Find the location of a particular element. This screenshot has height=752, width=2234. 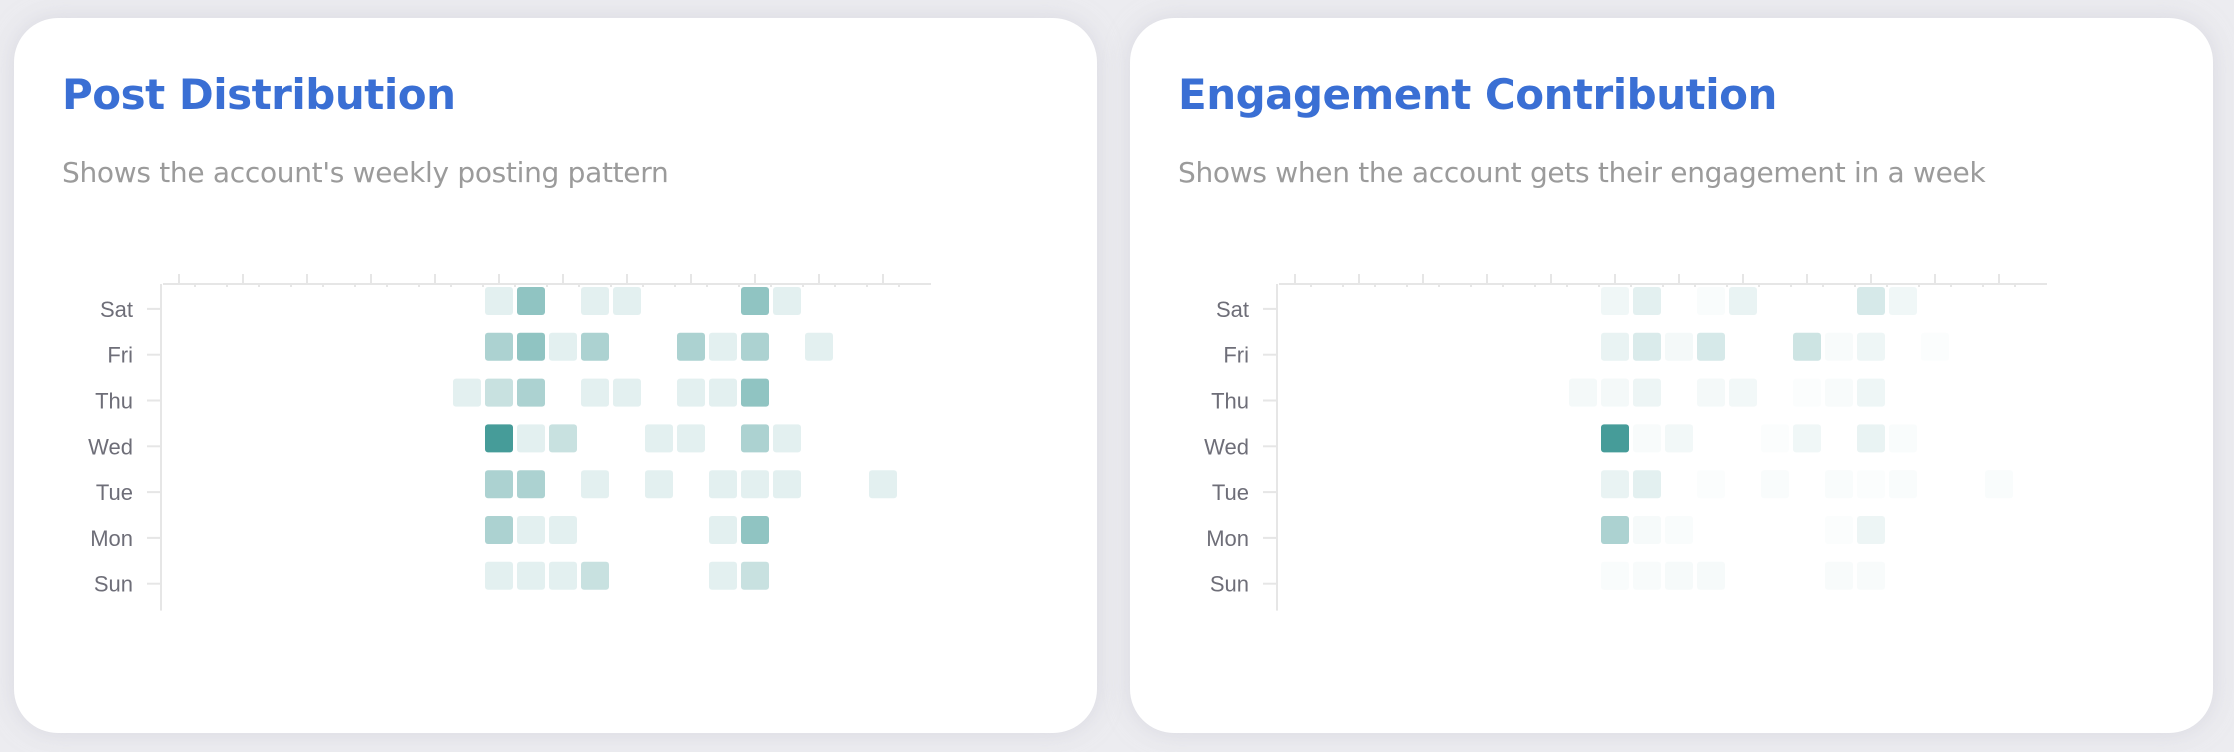

day-label-wed: Wed is located at coordinates (1226, 446).